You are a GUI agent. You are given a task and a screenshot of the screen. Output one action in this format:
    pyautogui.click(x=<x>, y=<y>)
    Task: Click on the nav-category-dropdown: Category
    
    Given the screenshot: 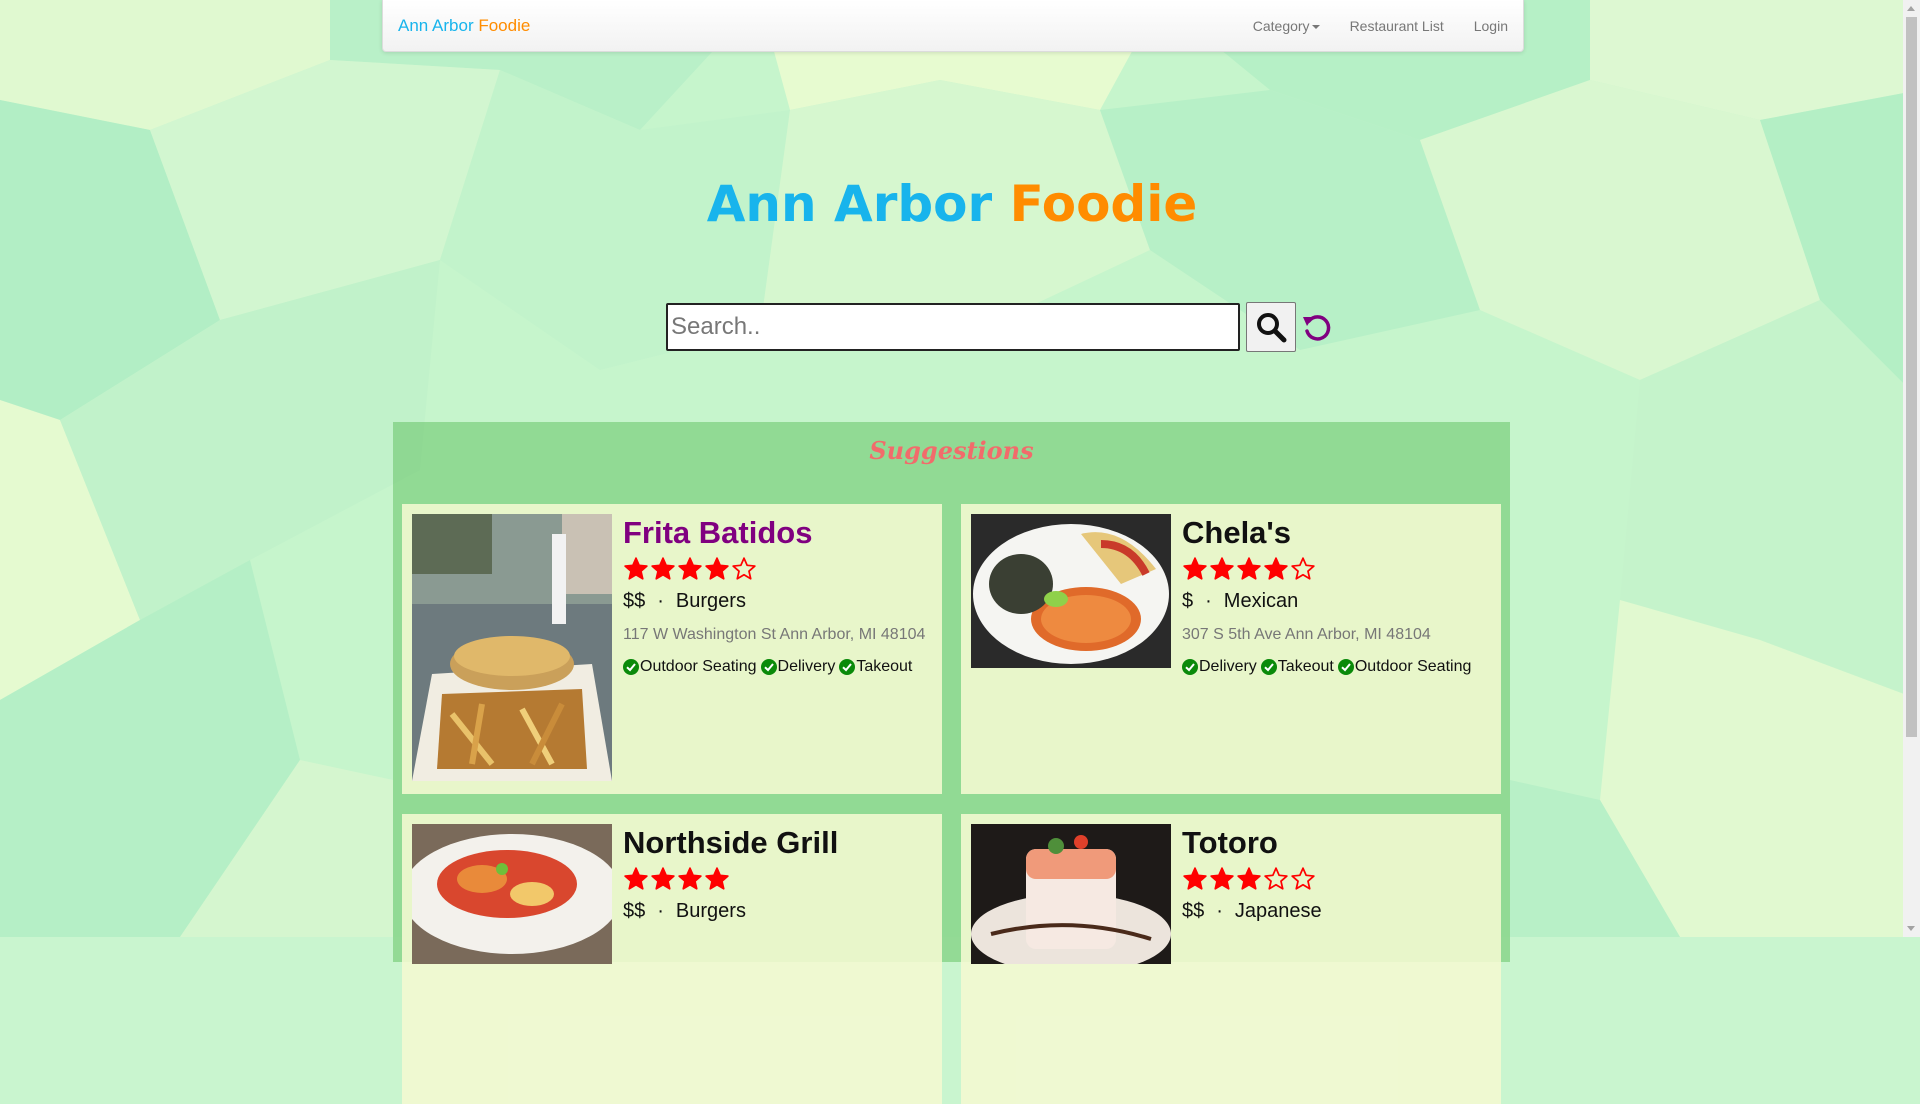 What is the action you would take?
    pyautogui.click(x=1286, y=25)
    